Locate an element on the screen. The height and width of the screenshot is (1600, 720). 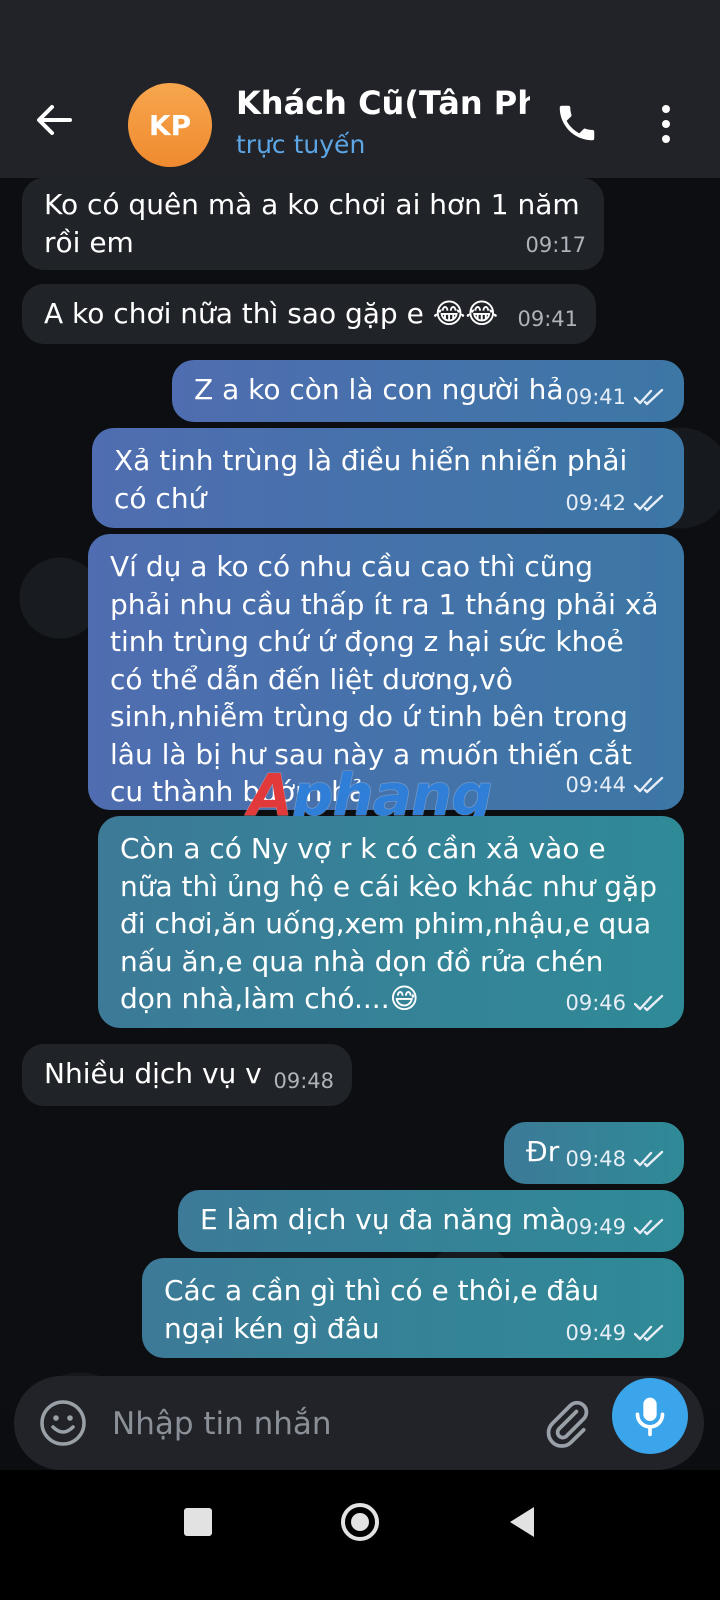
call-button is located at coordinates (577, 123).